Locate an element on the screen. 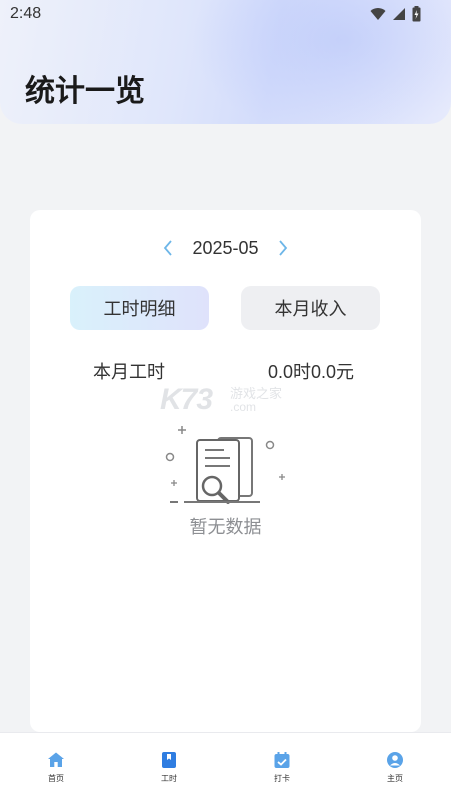 This screenshot has height=802, width=451. status-time: 2:48 is located at coordinates (26, 13).